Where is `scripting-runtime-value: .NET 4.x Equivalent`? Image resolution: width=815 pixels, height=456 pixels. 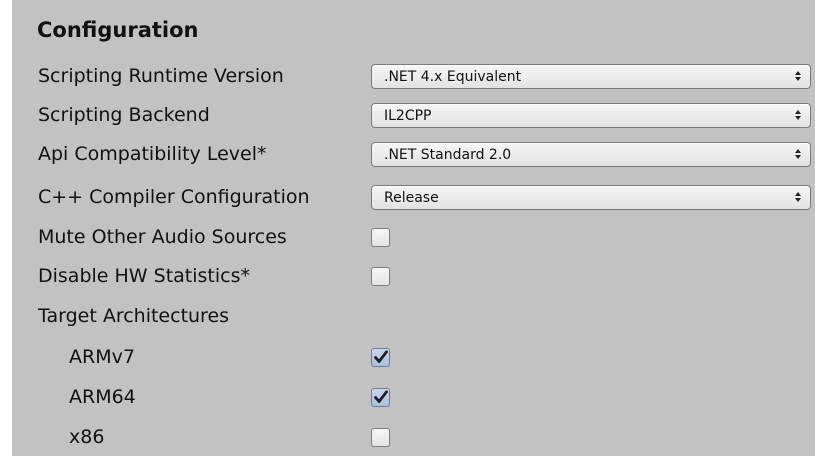
scripting-runtime-value: .NET 4.x Equivalent is located at coordinates (453, 77).